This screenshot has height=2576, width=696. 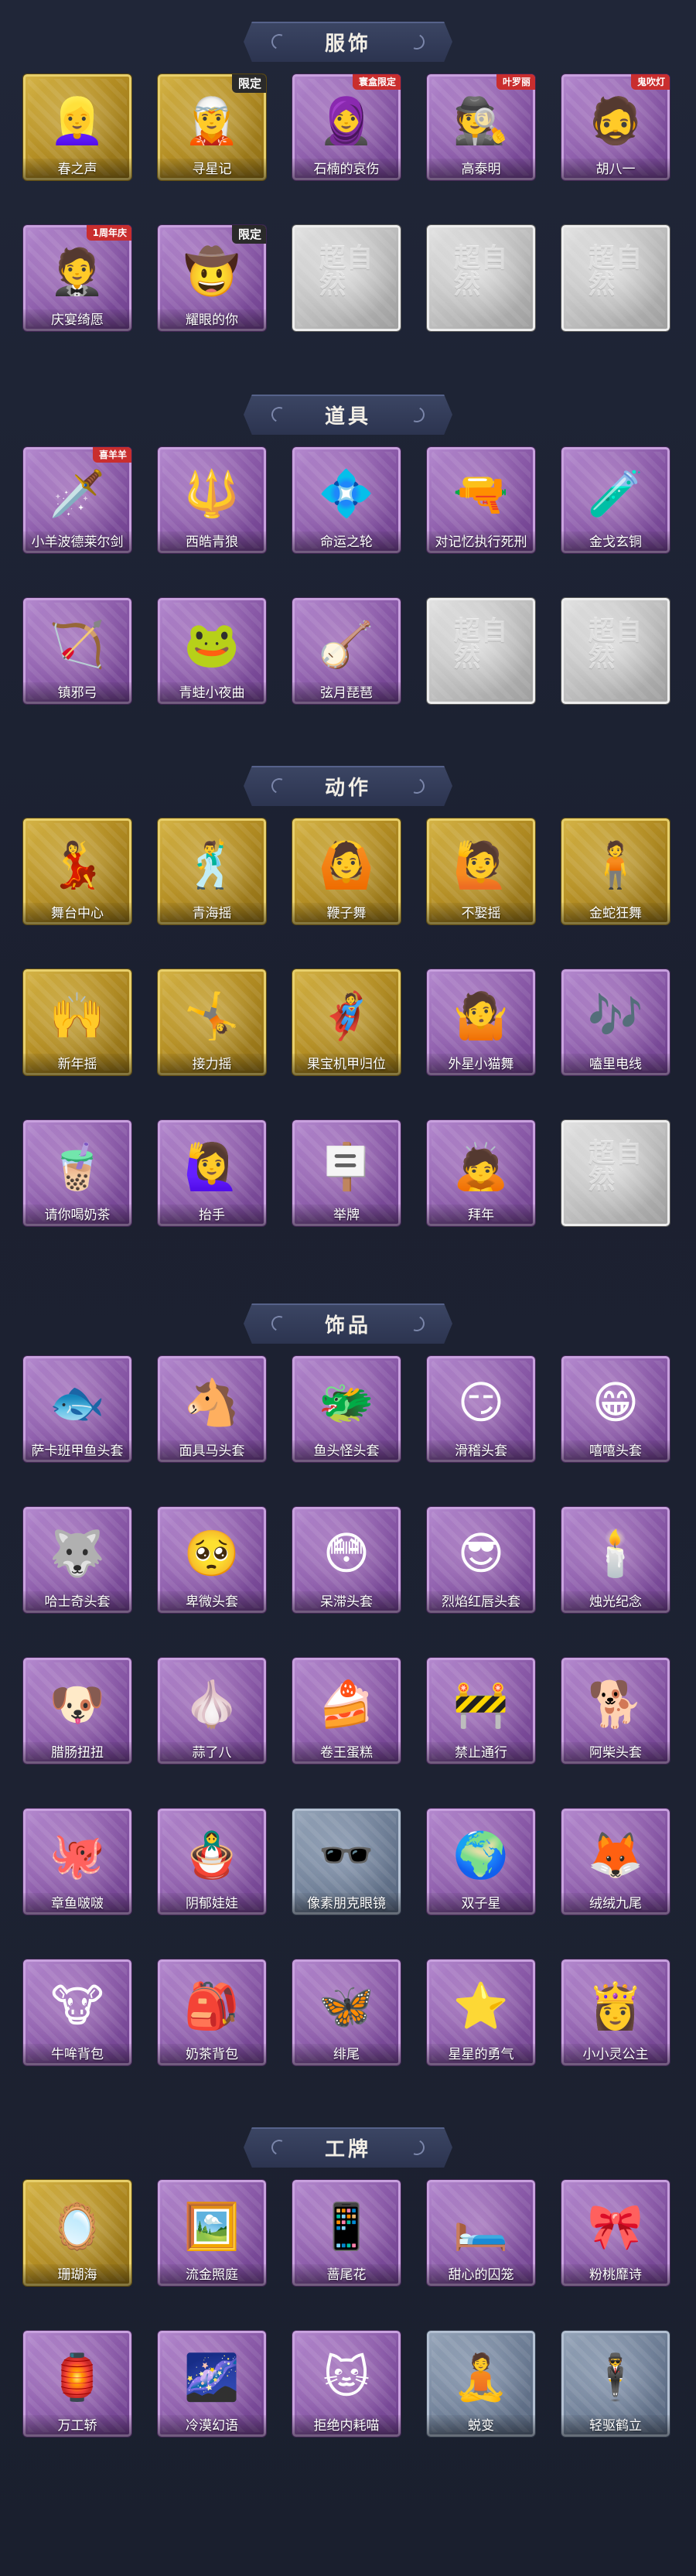 What do you see at coordinates (77, 1704) in the screenshot?
I see `dachshund-headgear-icon: 🐶` at bounding box center [77, 1704].